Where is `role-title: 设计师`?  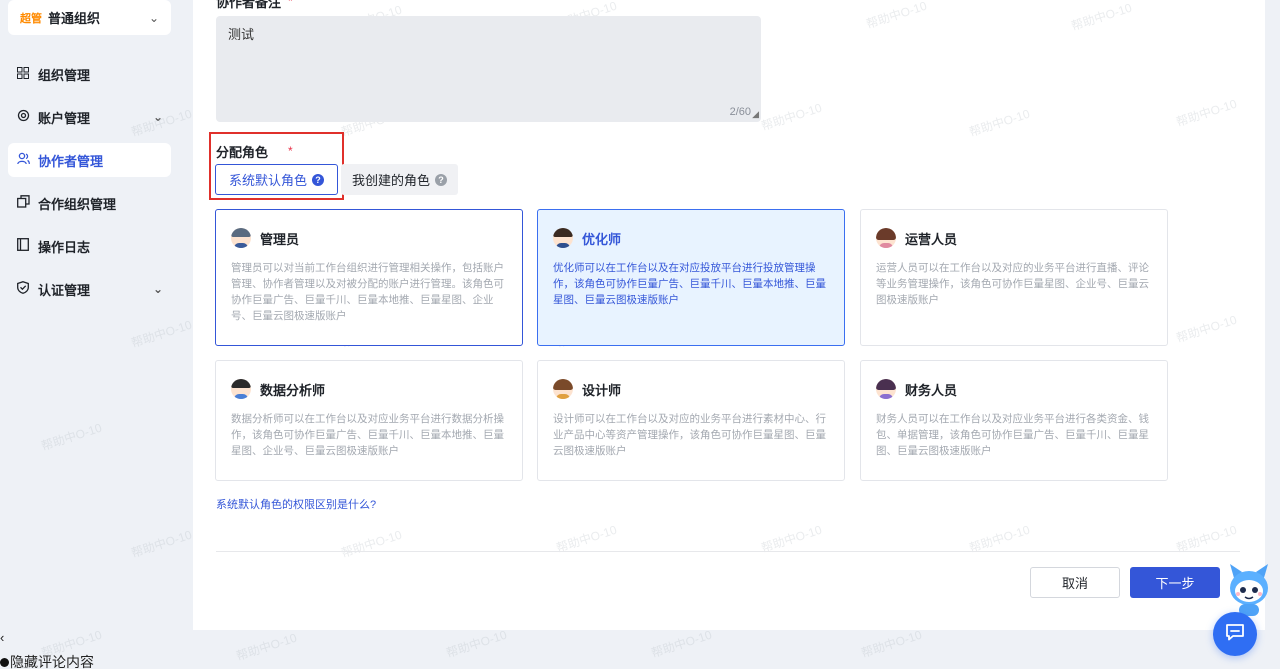 role-title: 设计师 is located at coordinates (602, 390).